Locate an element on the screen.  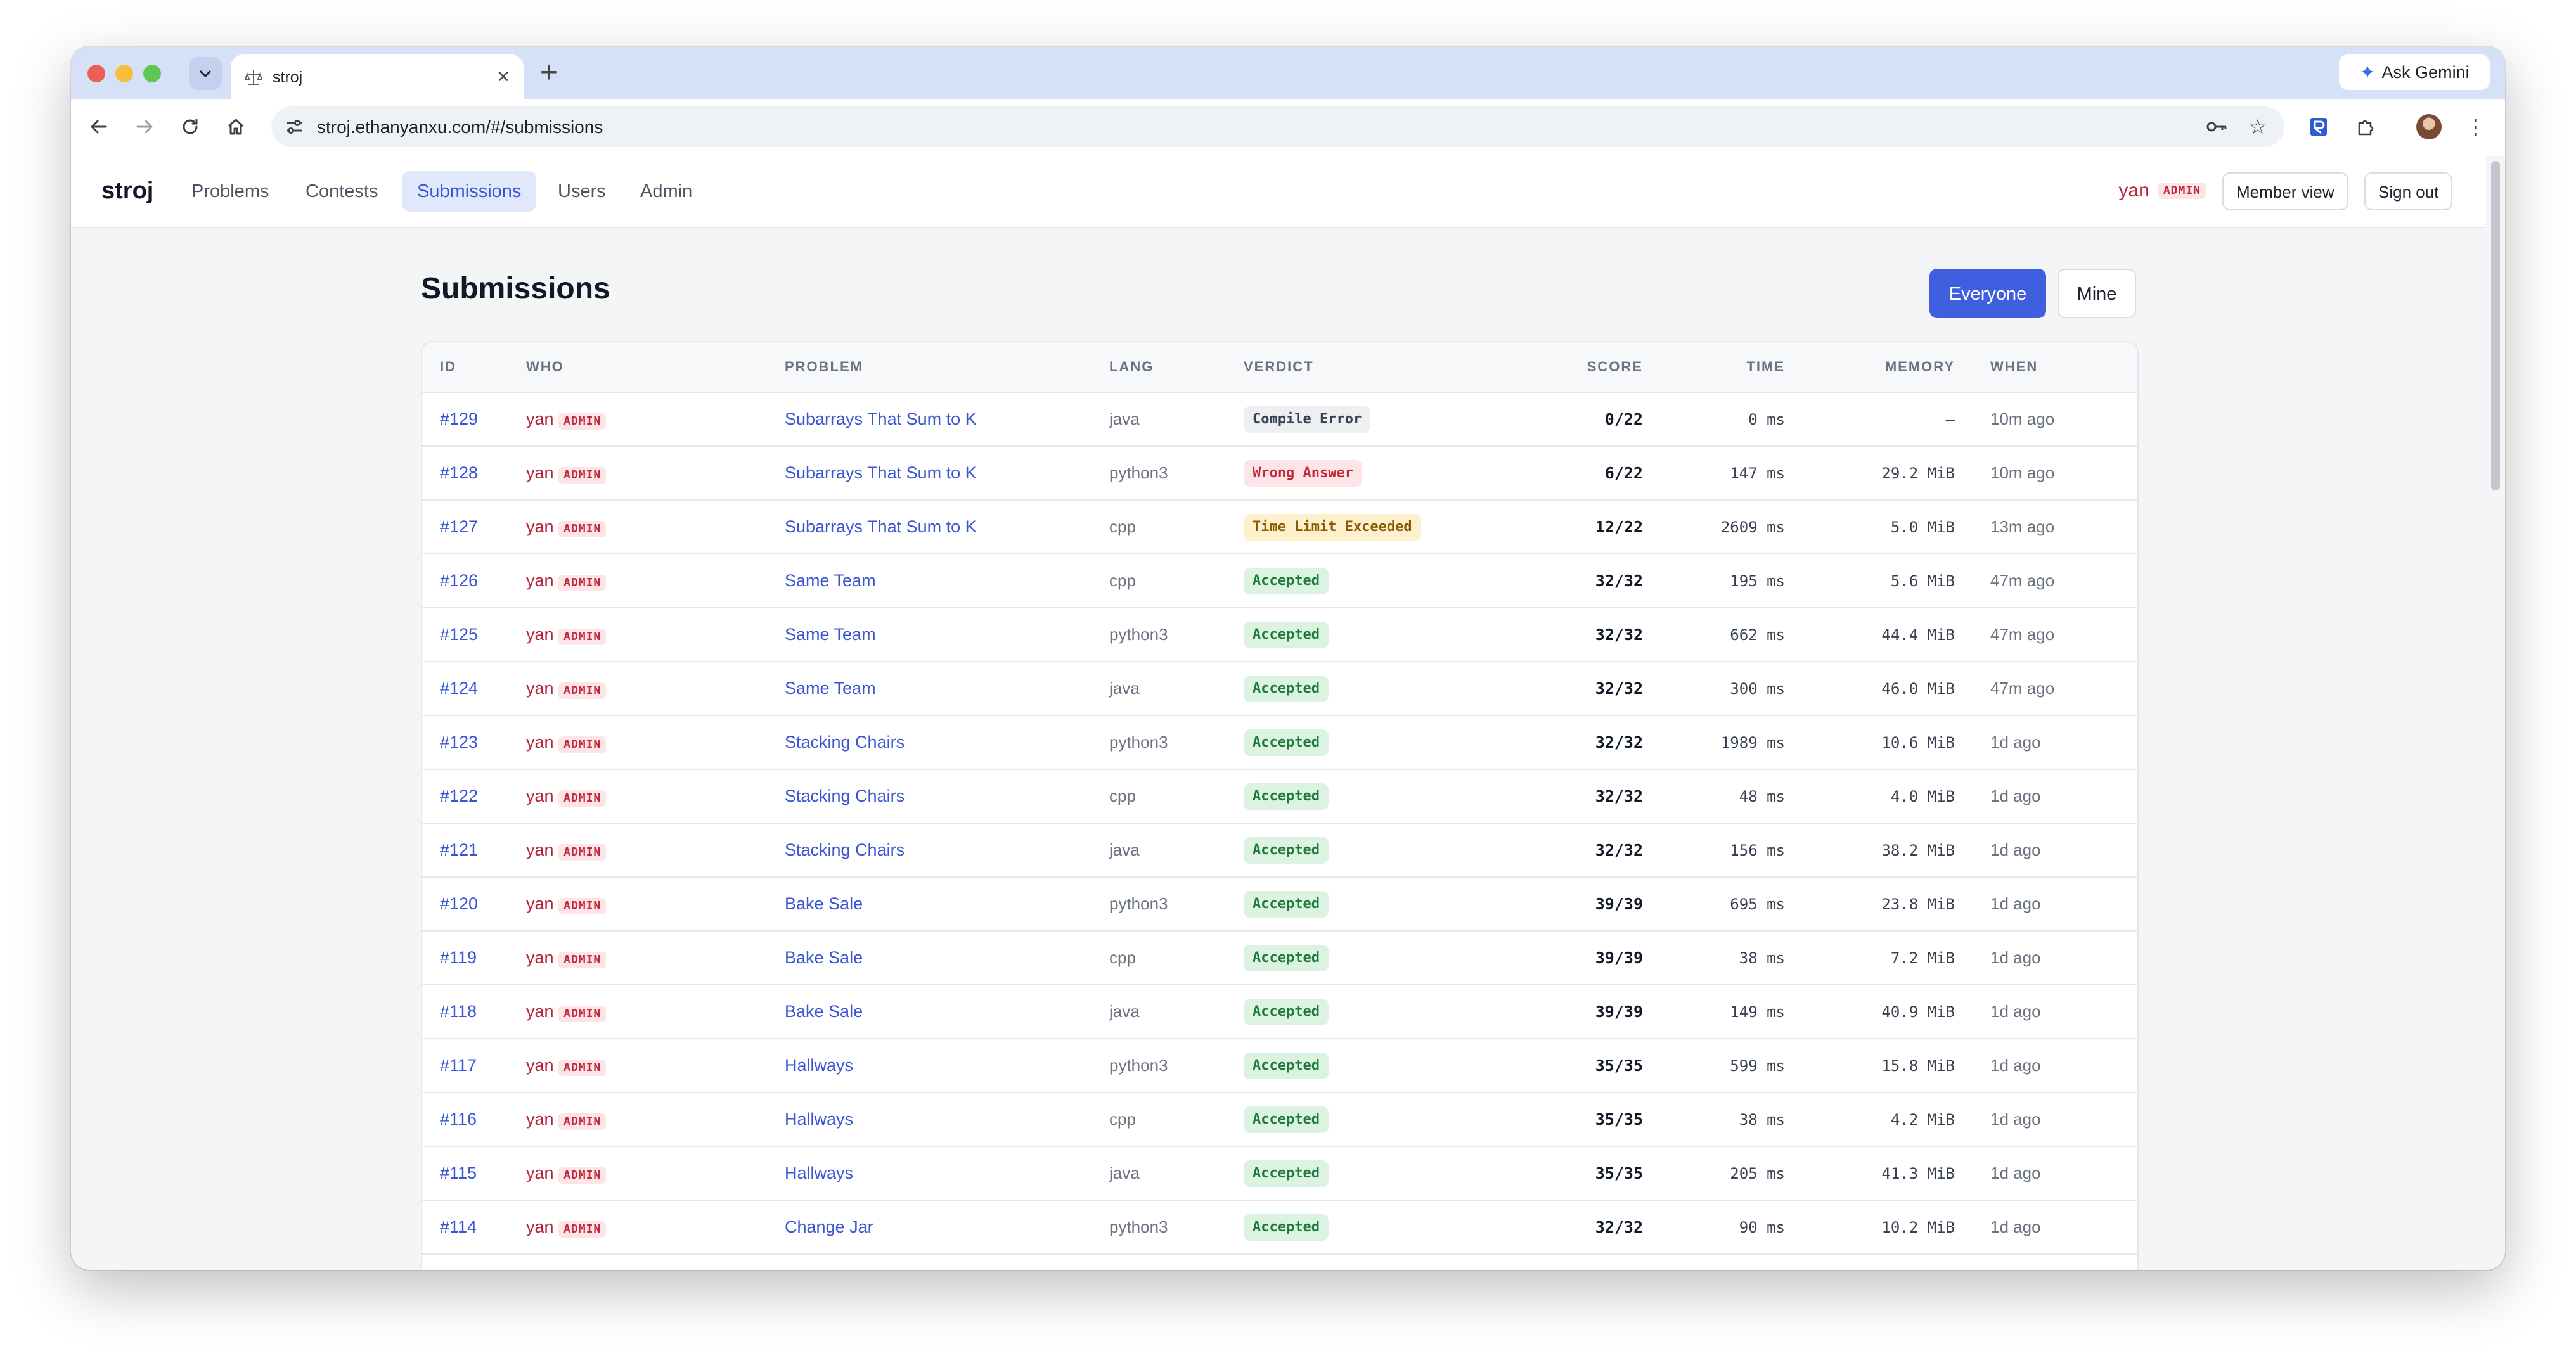
extension-icon is located at coordinates (2318, 127).